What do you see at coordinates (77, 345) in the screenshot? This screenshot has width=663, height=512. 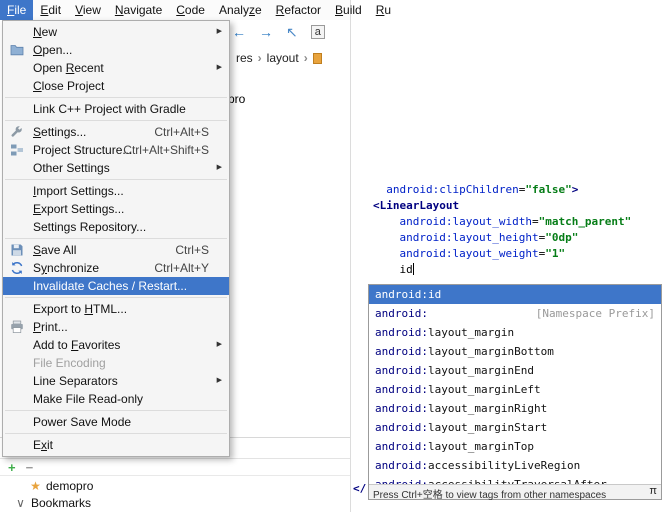 I see `menu-item-label: Add to Favorites` at bounding box center [77, 345].